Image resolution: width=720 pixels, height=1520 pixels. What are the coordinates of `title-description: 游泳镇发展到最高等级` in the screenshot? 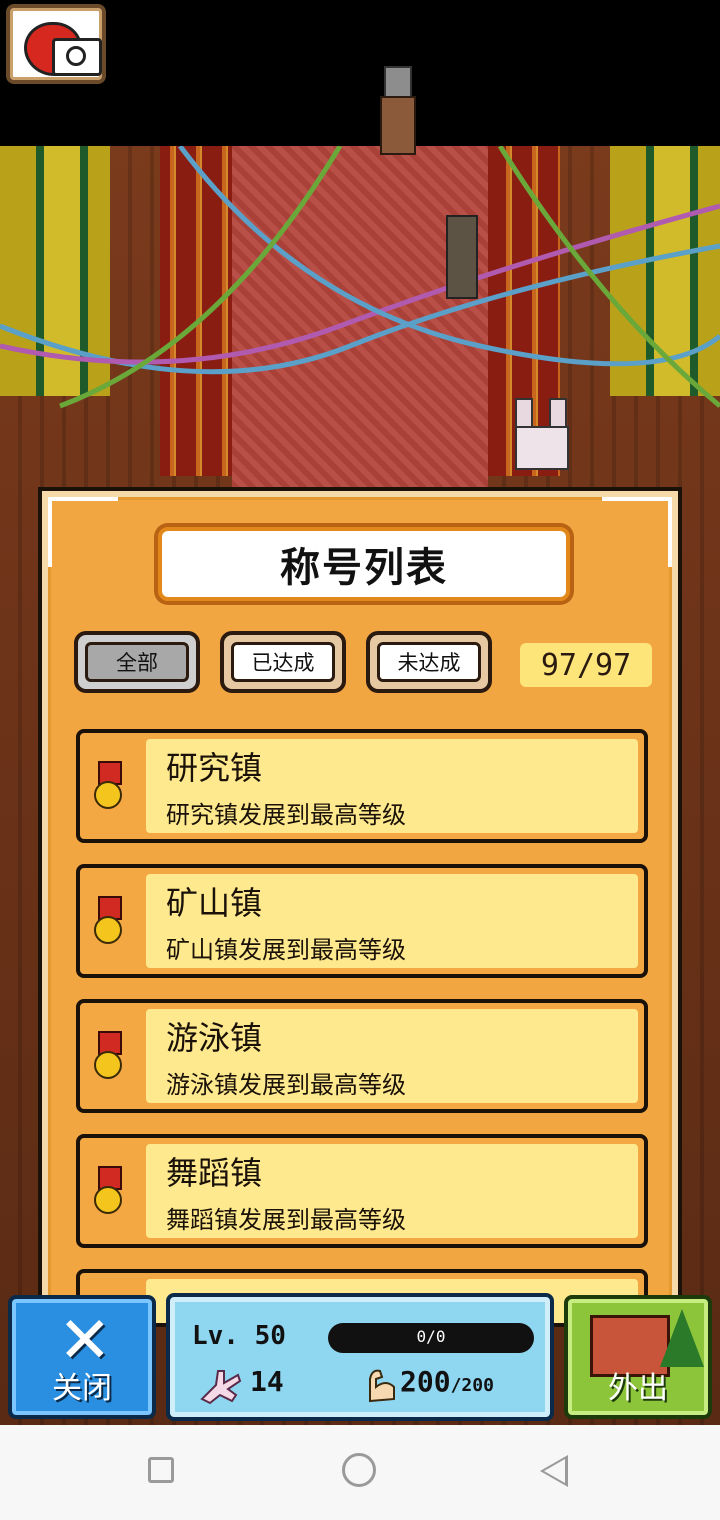 It's located at (286, 1085).